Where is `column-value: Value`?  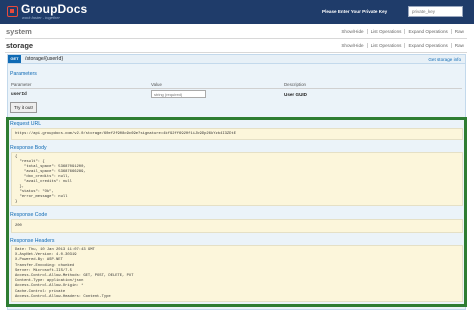
column-value: Value is located at coordinates (156, 84).